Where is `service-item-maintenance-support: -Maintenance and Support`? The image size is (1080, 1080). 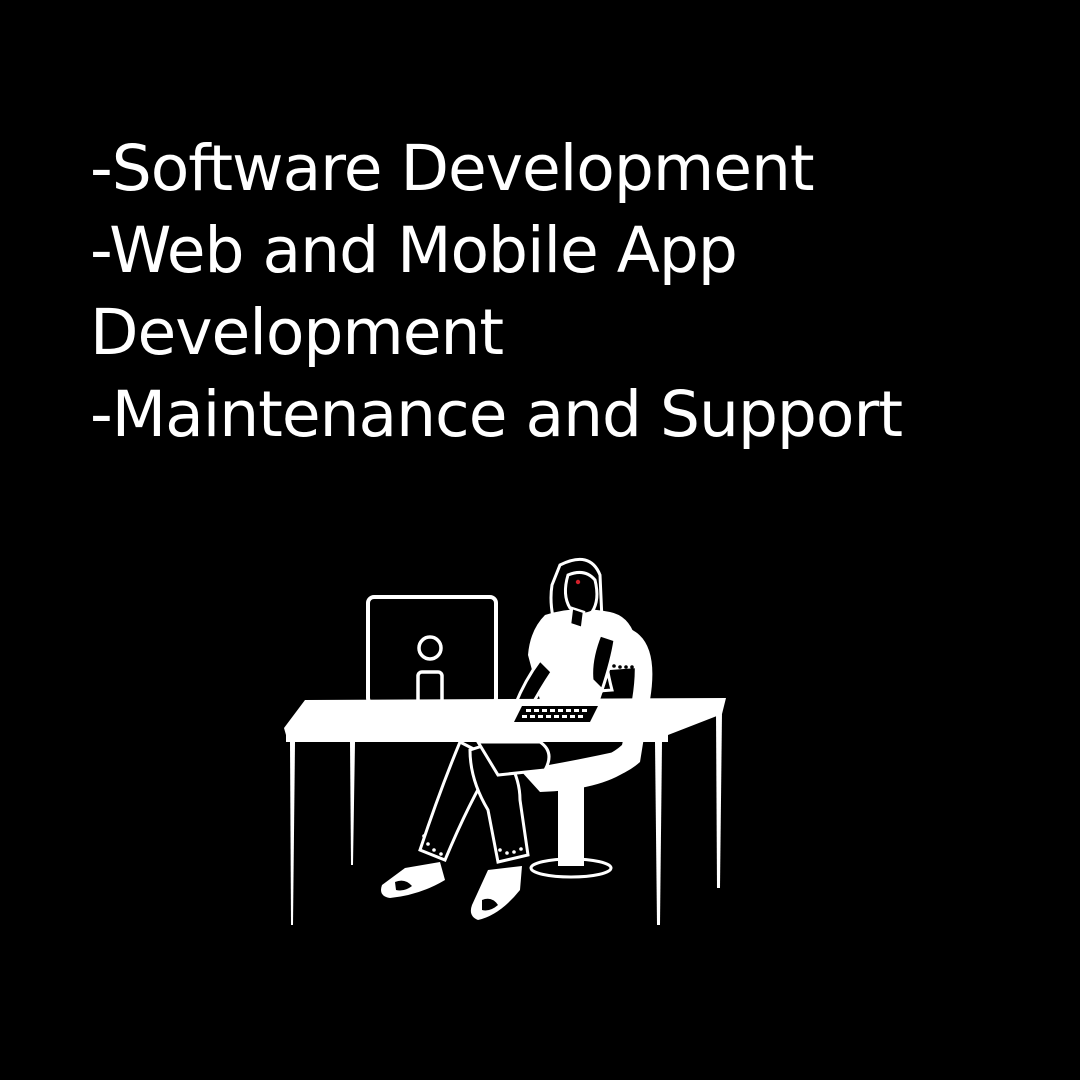
service-item-maintenance-support: -Maintenance and Support is located at coordinates (496, 414).